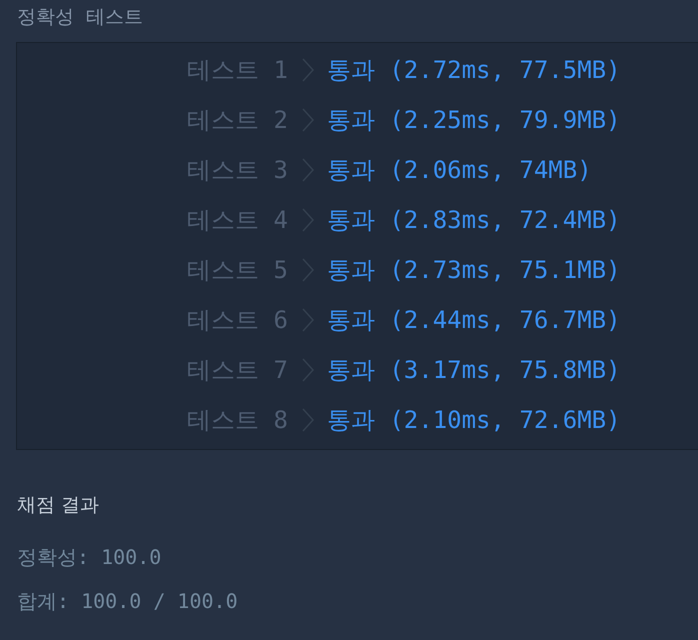 The height and width of the screenshot is (640, 698). I want to click on test-label: 테스트 8, so click(237, 420).